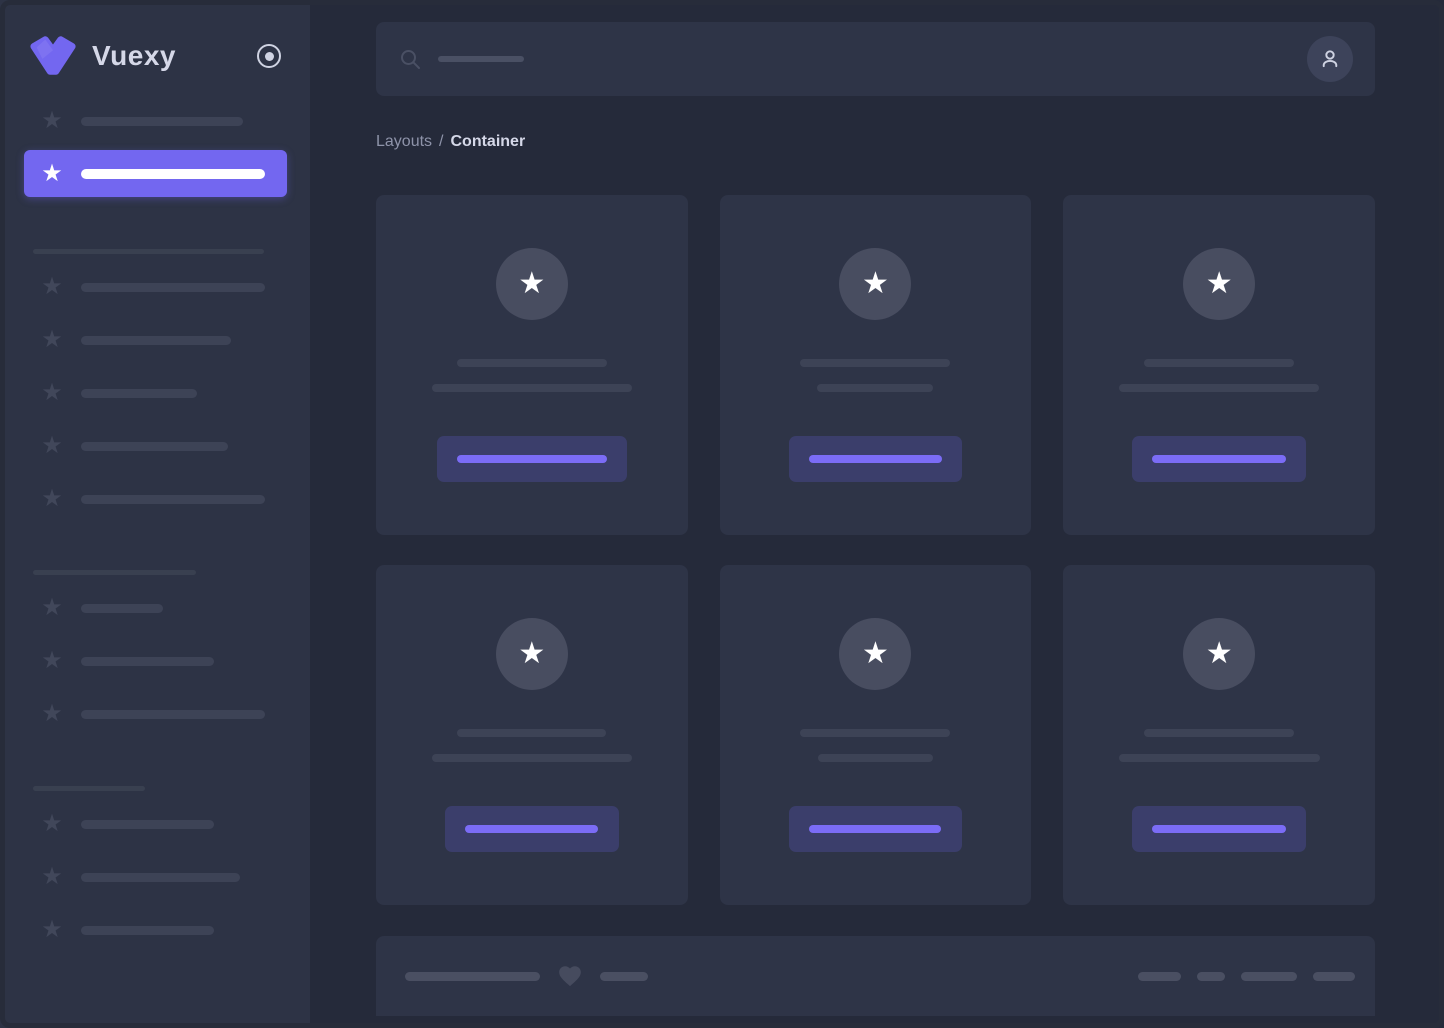  Describe the element at coordinates (269, 56) in the screenshot. I see `sidebar-collapse-toggle` at that location.